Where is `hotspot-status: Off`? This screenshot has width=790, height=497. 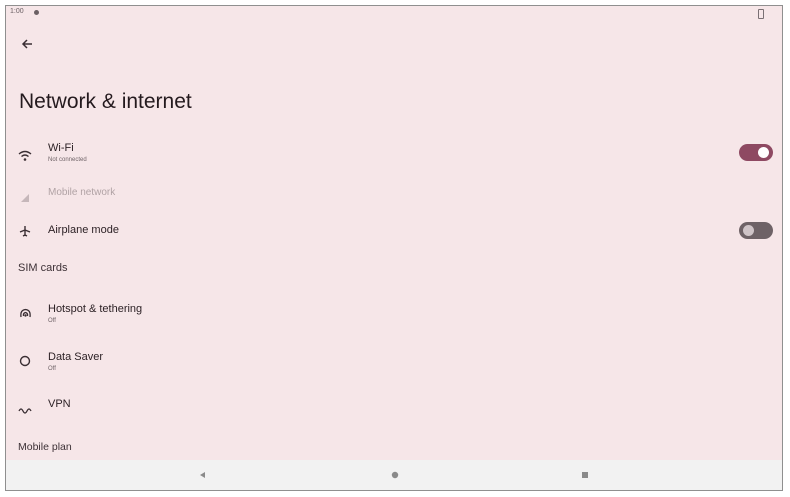
hotspot-status: Off is located at coordinates (52, 321).